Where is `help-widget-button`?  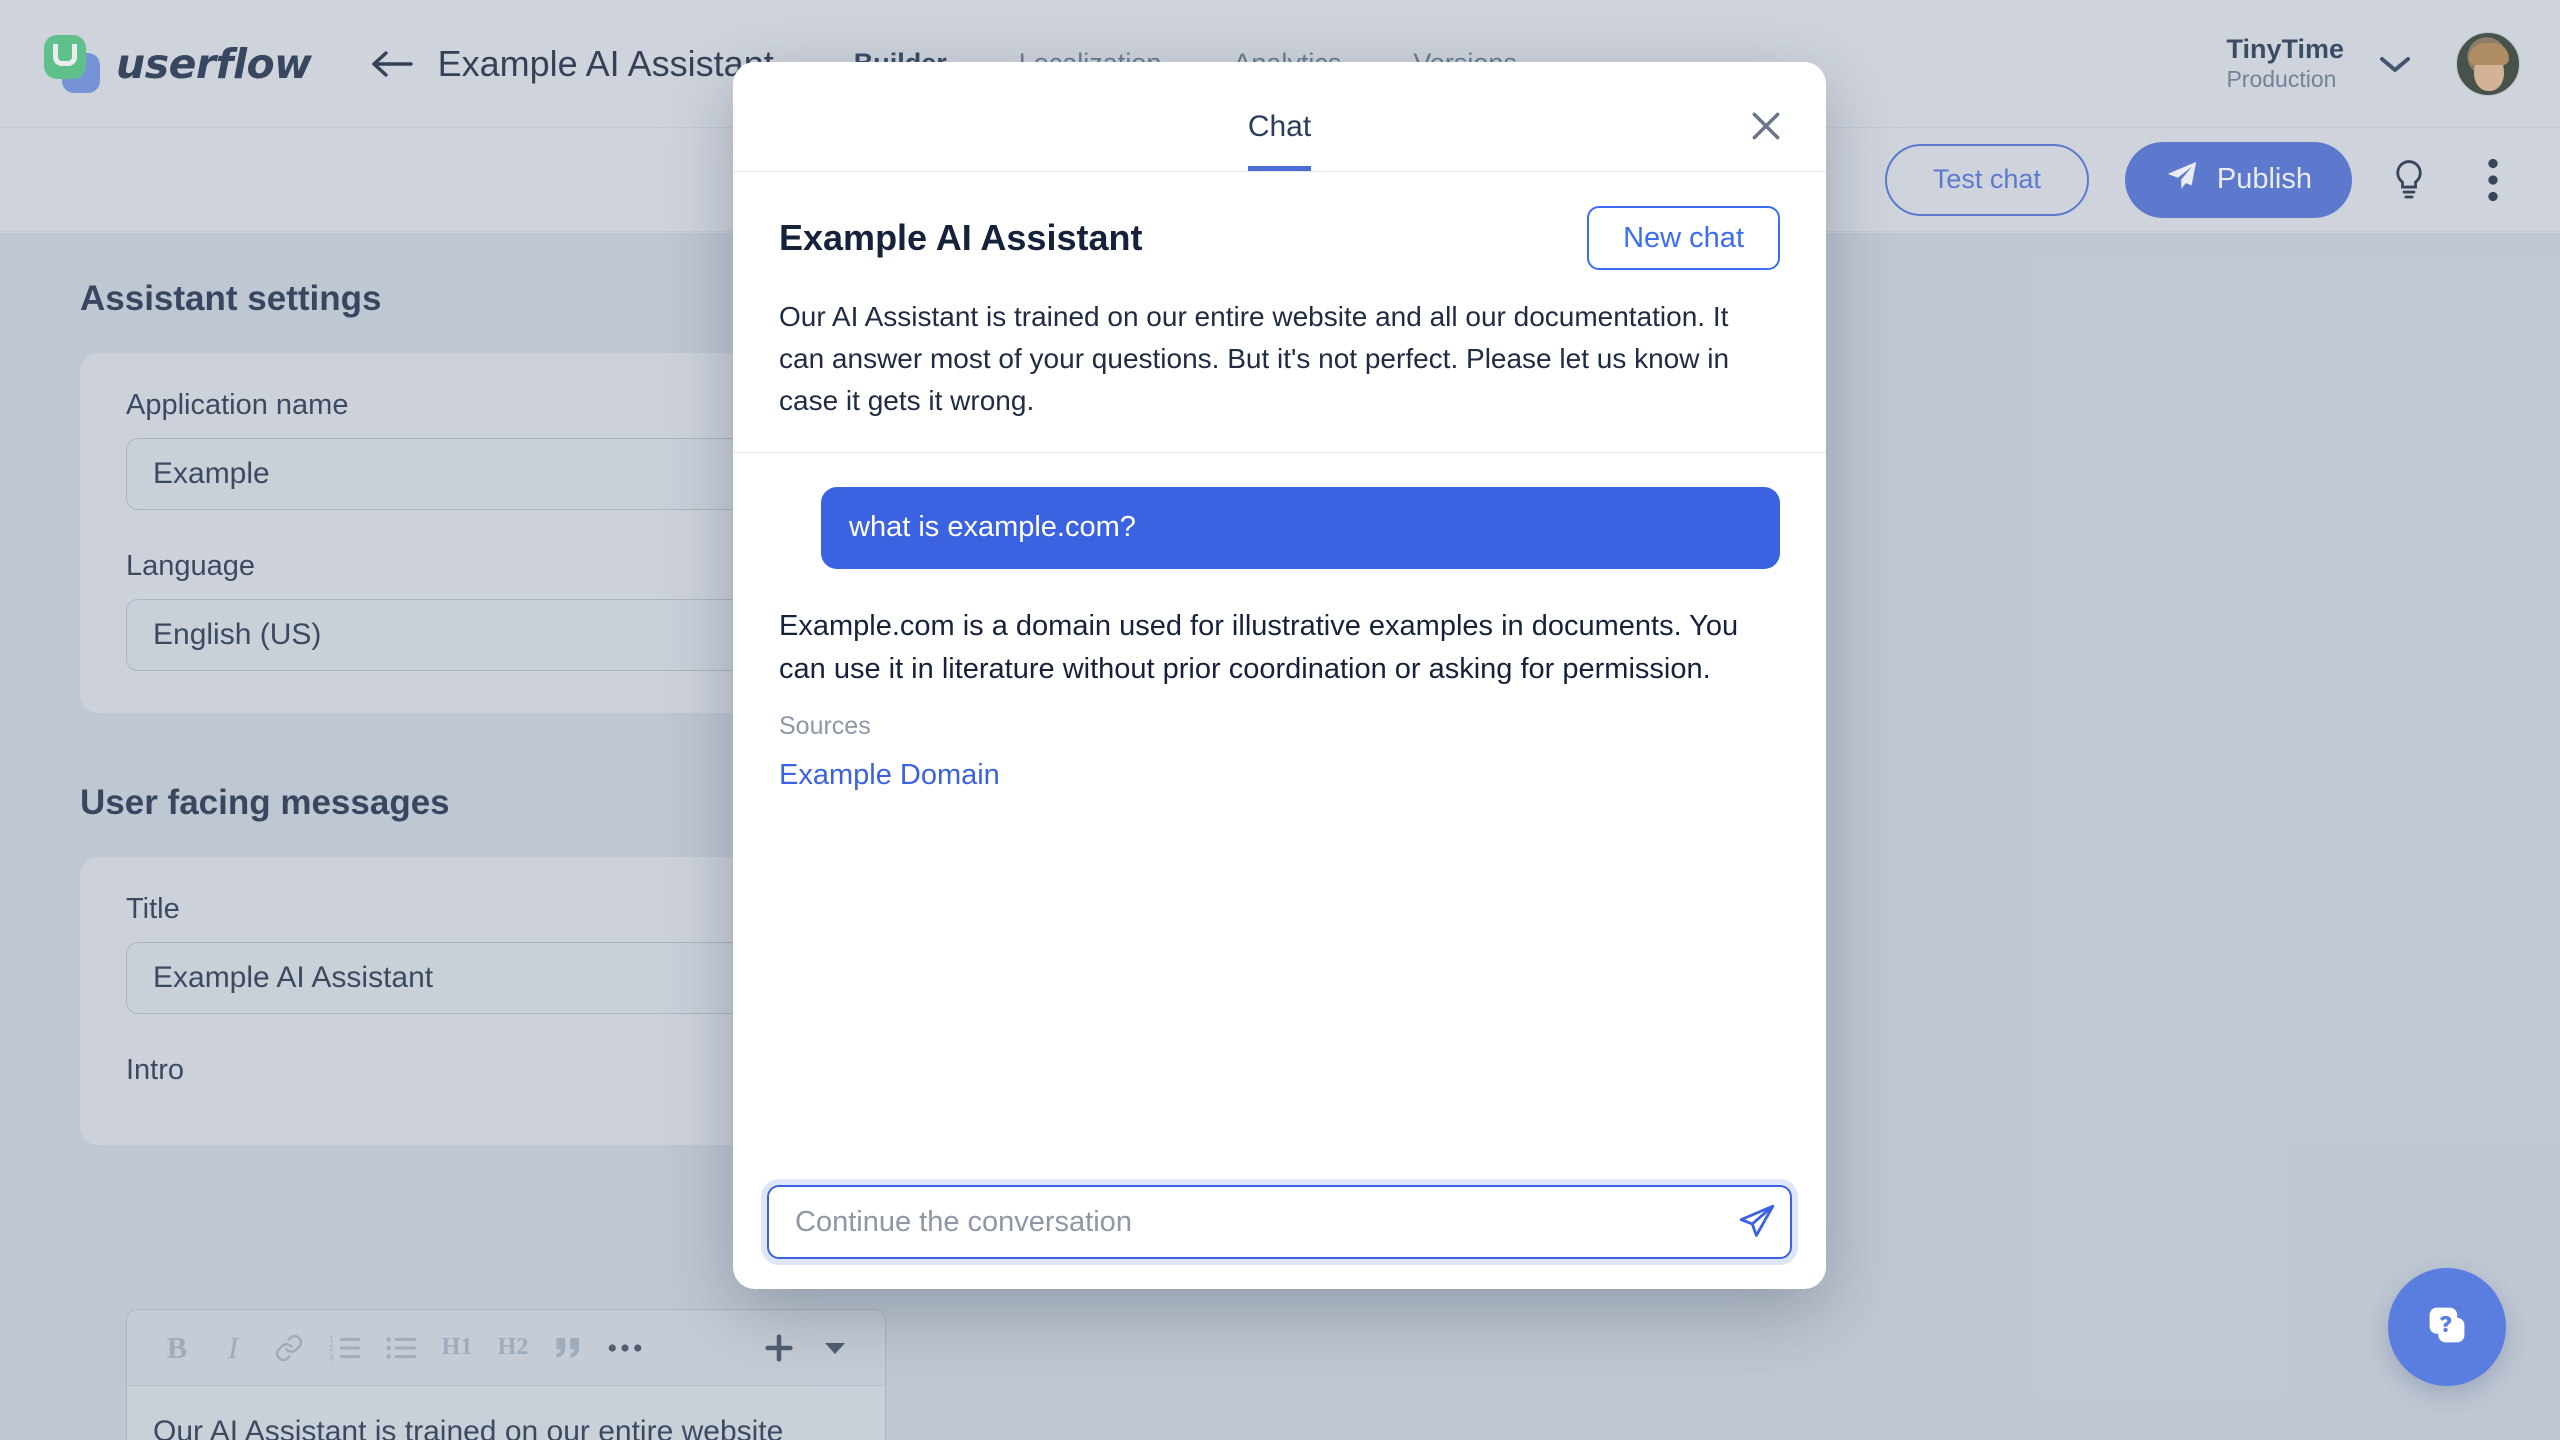 help-widget-button is located at coordinates (2447, 1327).